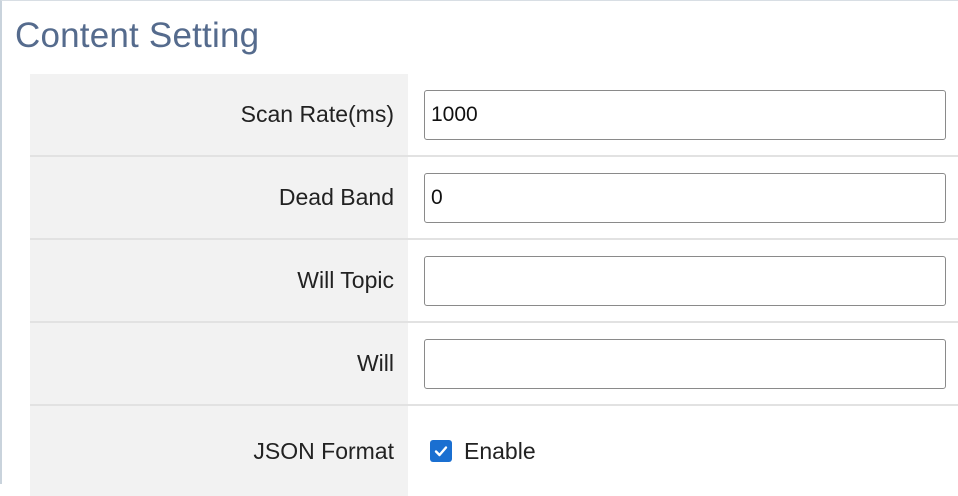 Image resolution: width=958 pixels, height=496 pixels. I want to click on dead-band-input, so click(685, 197).